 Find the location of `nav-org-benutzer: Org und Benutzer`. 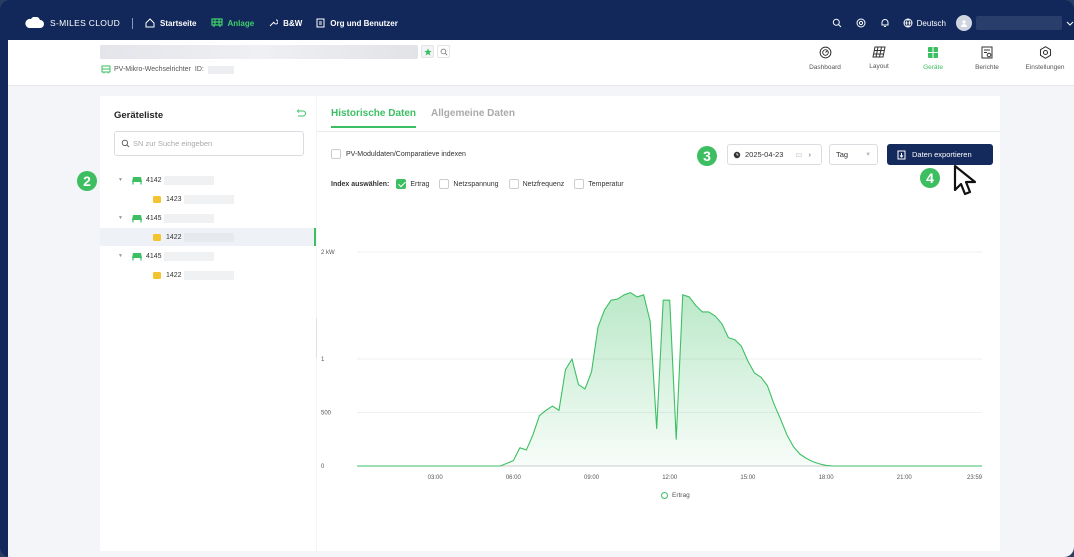

nav-org-benutzer: Org und Benutzer is located at coordinates (357, 23).